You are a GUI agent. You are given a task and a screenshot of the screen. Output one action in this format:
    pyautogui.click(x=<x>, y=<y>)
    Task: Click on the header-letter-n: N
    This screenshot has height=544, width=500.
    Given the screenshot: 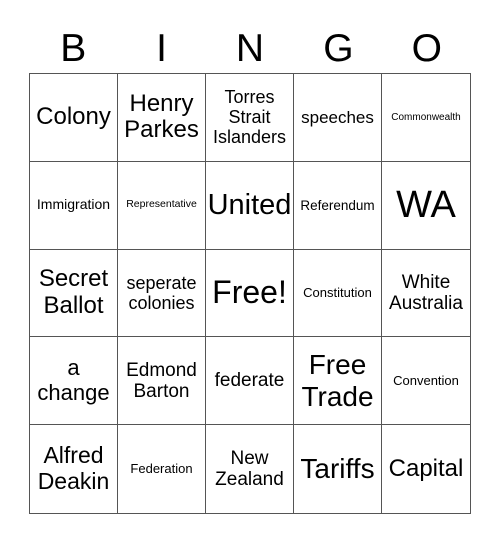 What is the action you would take?
    pyautogui.click(x=250, y=48)
    